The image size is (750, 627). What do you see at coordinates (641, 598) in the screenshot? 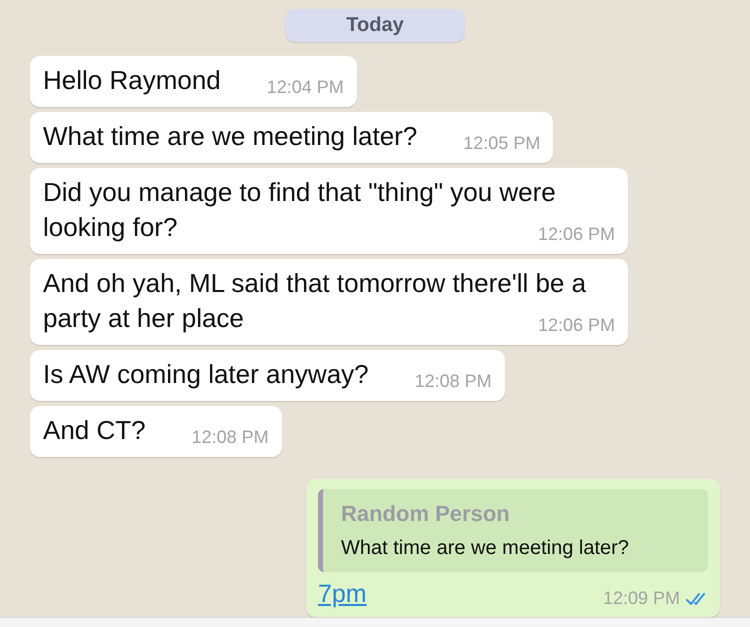
I see `message-time: 12:09 PM` at bounding box center [641, 598].